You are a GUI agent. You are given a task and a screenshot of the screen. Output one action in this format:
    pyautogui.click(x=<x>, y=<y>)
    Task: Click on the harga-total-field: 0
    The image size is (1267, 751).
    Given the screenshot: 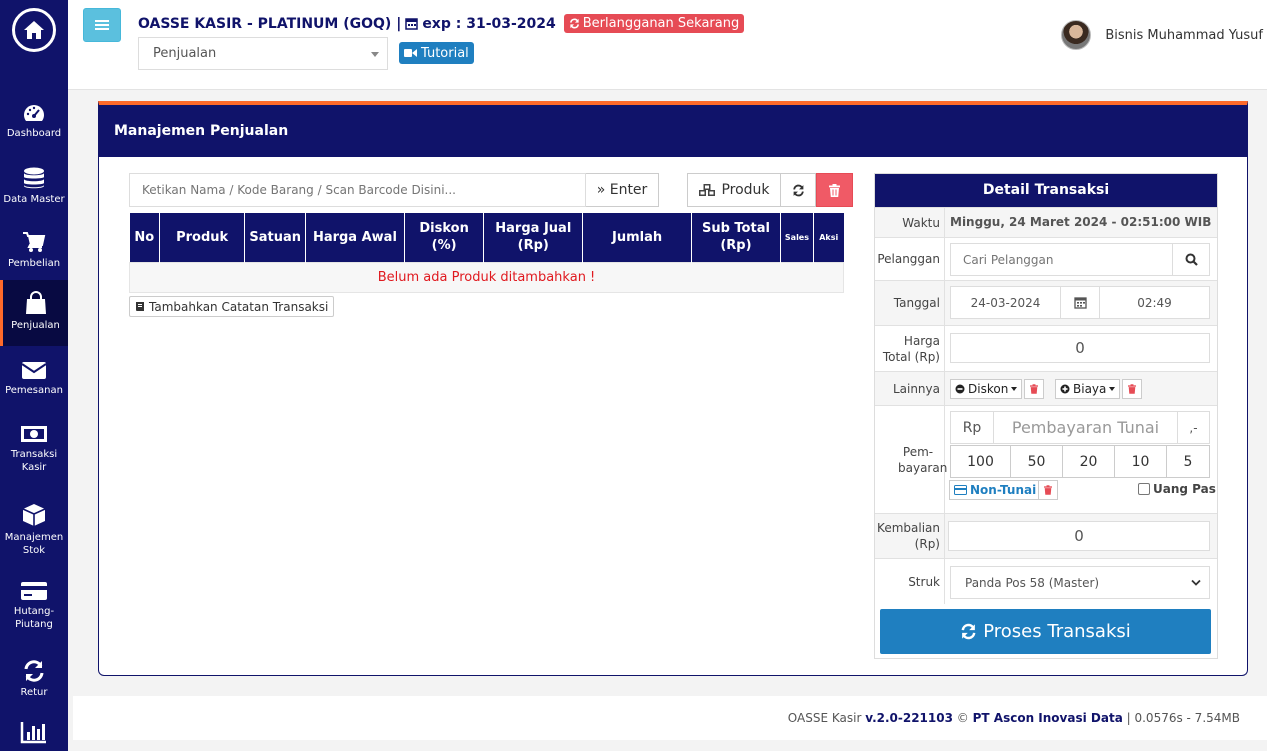 What is the action you would take?
    pyautogui.click(x=1080, y=348)
    